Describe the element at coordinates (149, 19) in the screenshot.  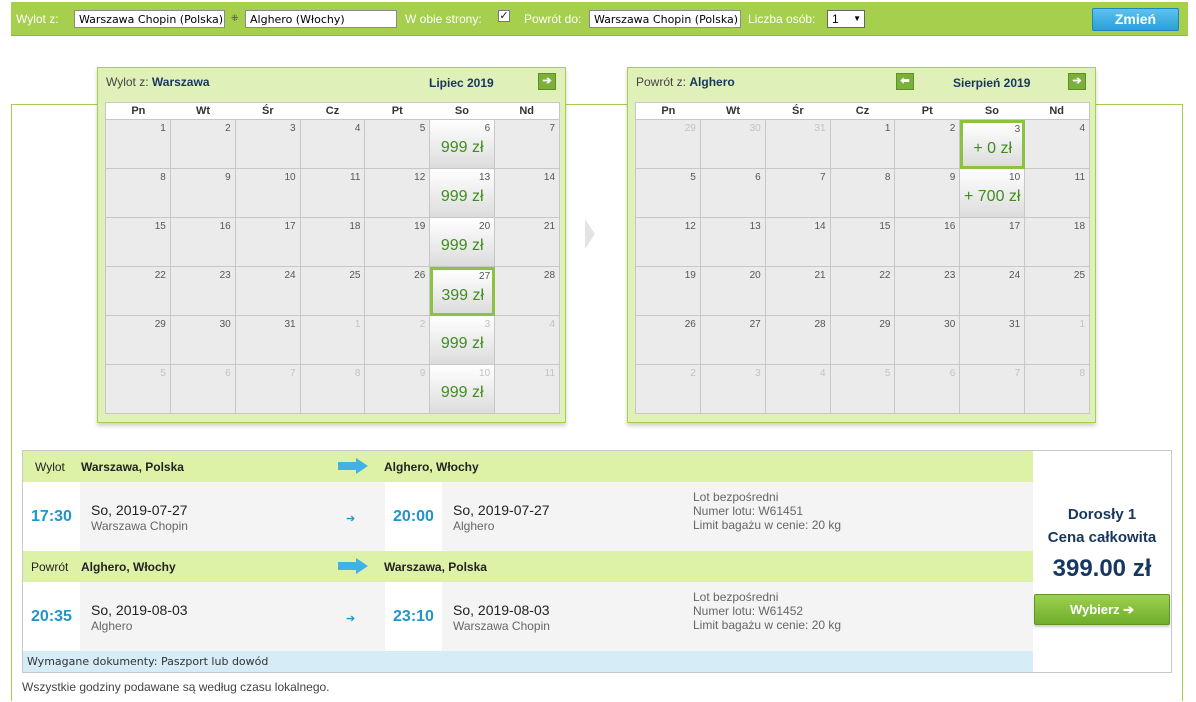
I see `from-input: Warszawa Chopin (Polska)` at that location.